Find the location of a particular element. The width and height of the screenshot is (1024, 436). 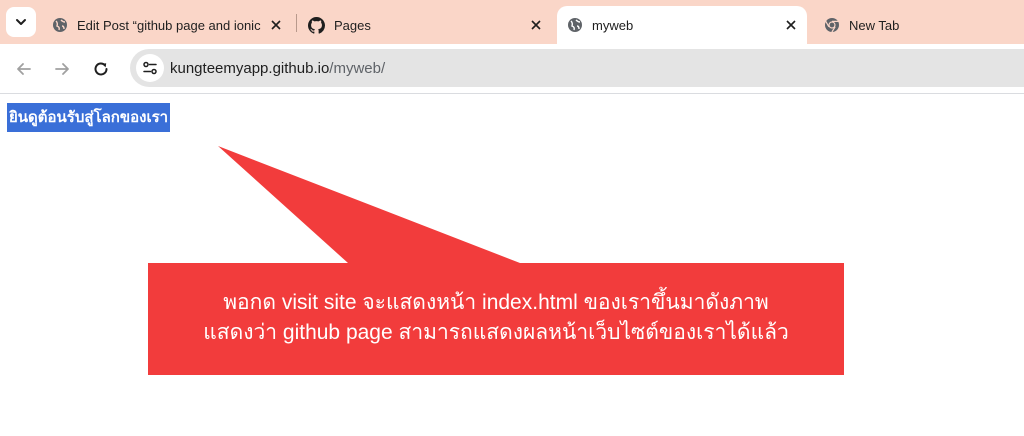

tab-search-button is located at coordinates (21, 22).